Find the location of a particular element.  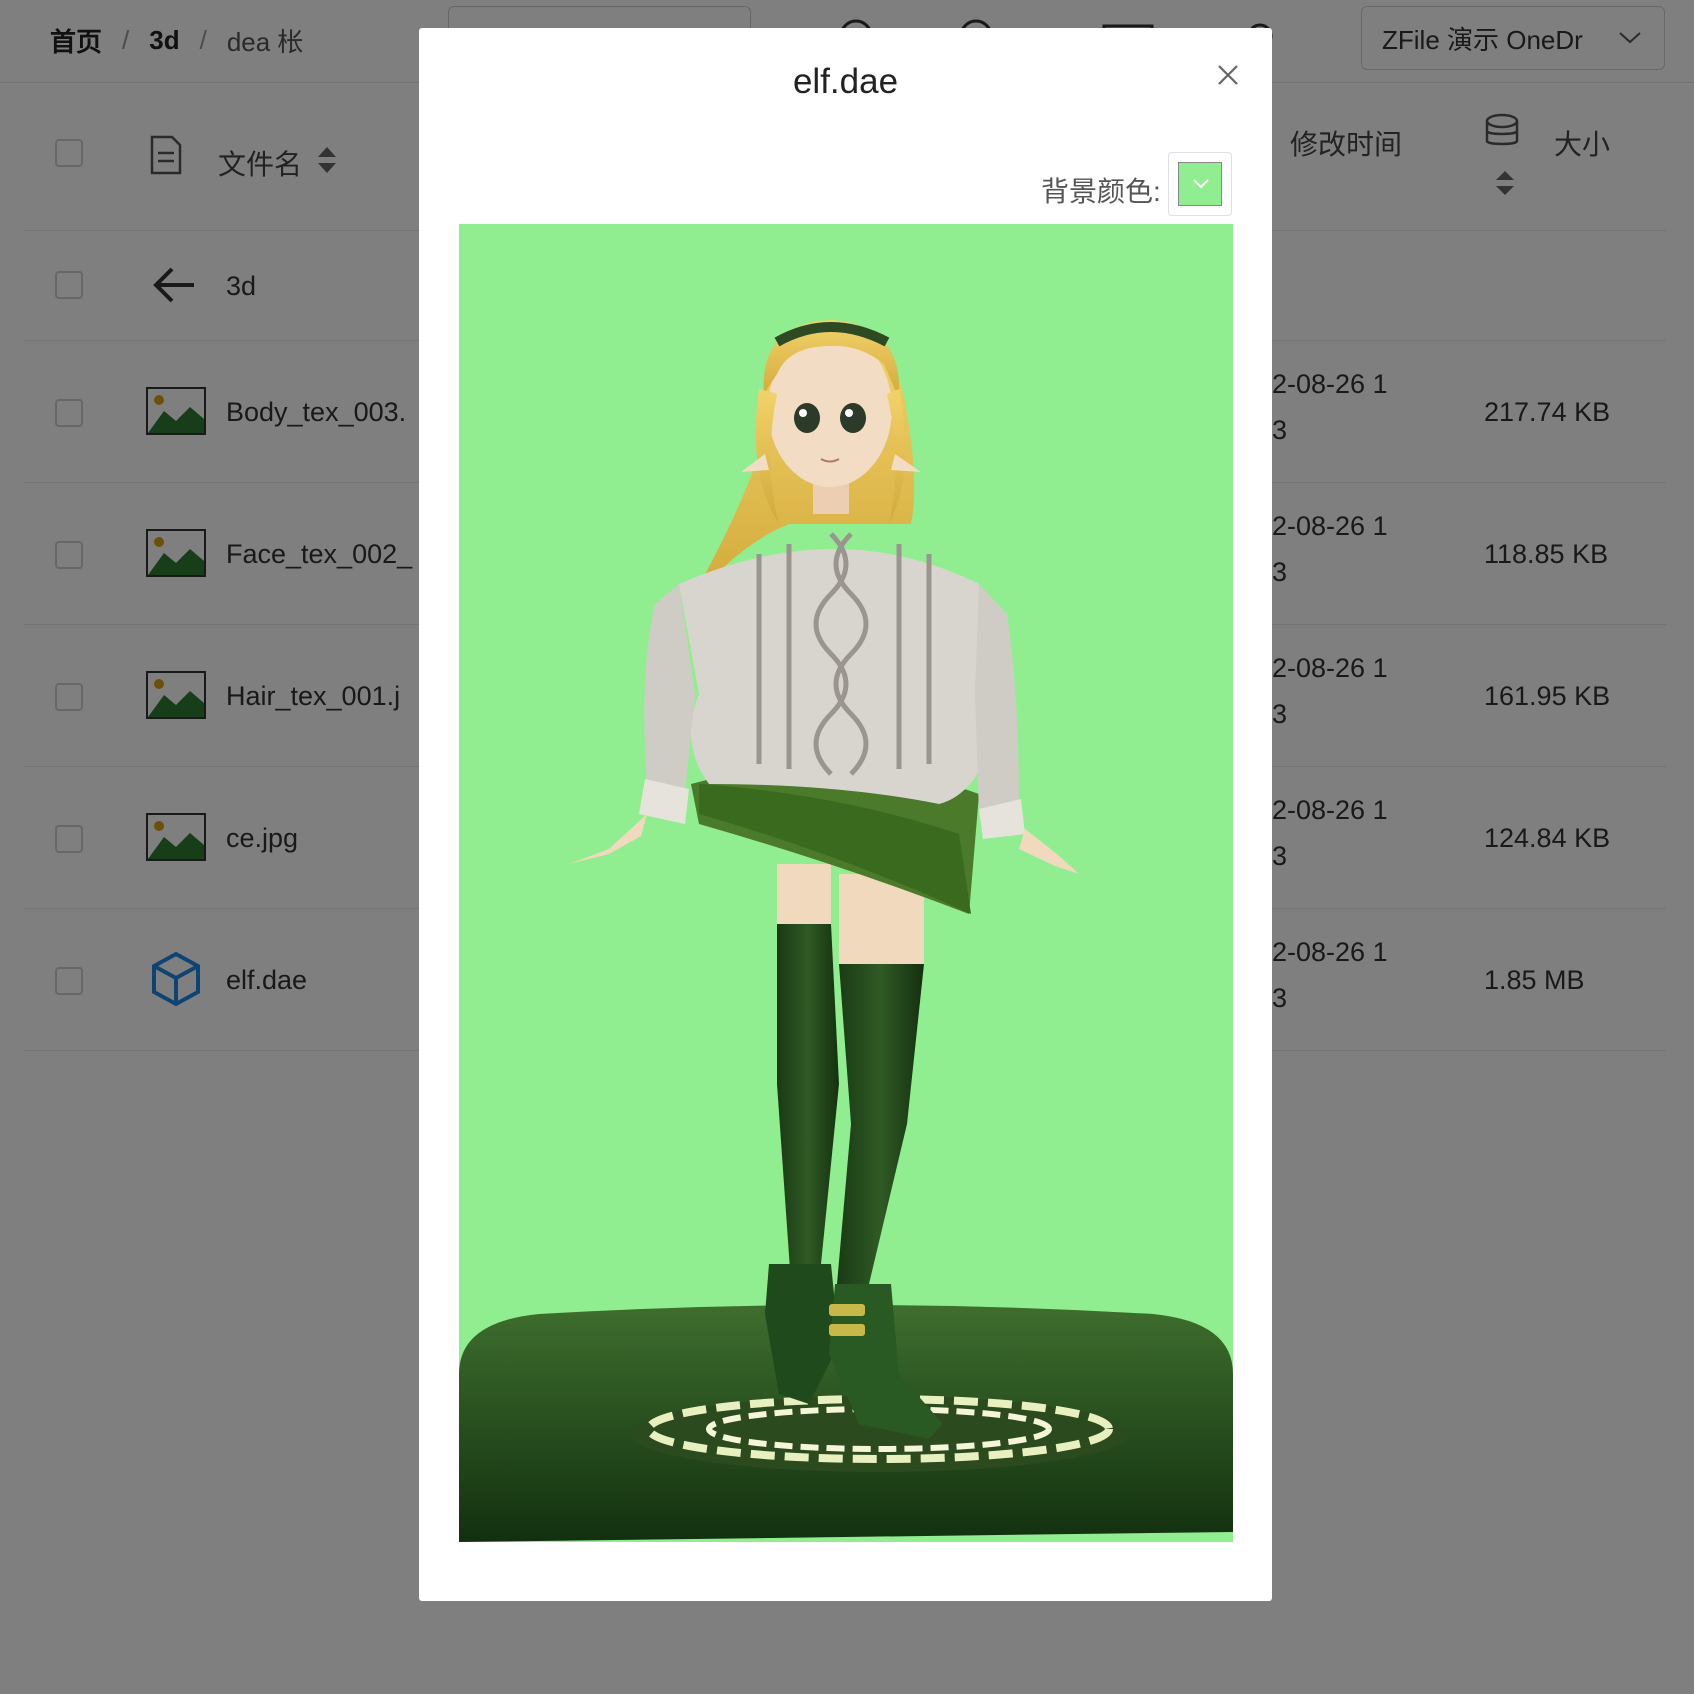

modal-title: elf.dae is located at coordinates (845, 81).